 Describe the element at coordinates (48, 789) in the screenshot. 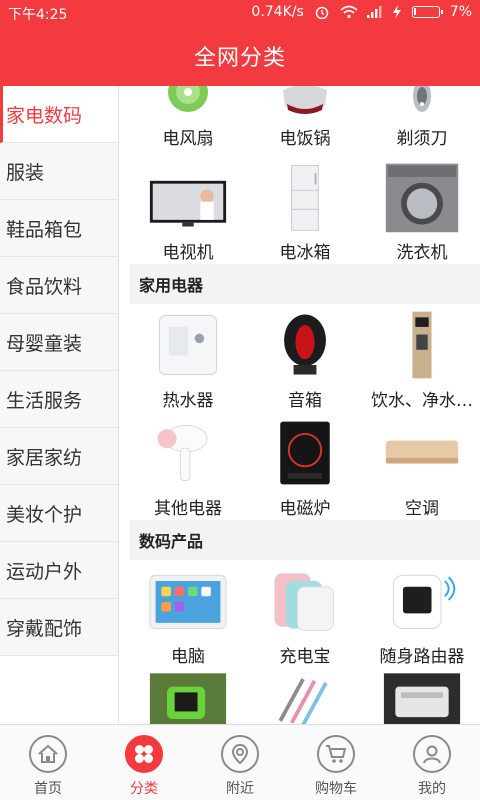

I see `nav-item-label: 首页` at that location.